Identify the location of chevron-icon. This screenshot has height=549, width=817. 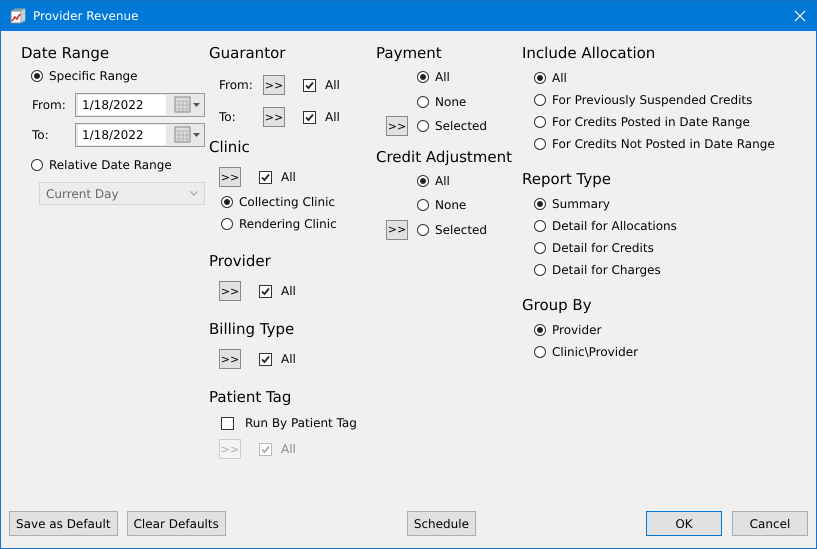
(194, 193).